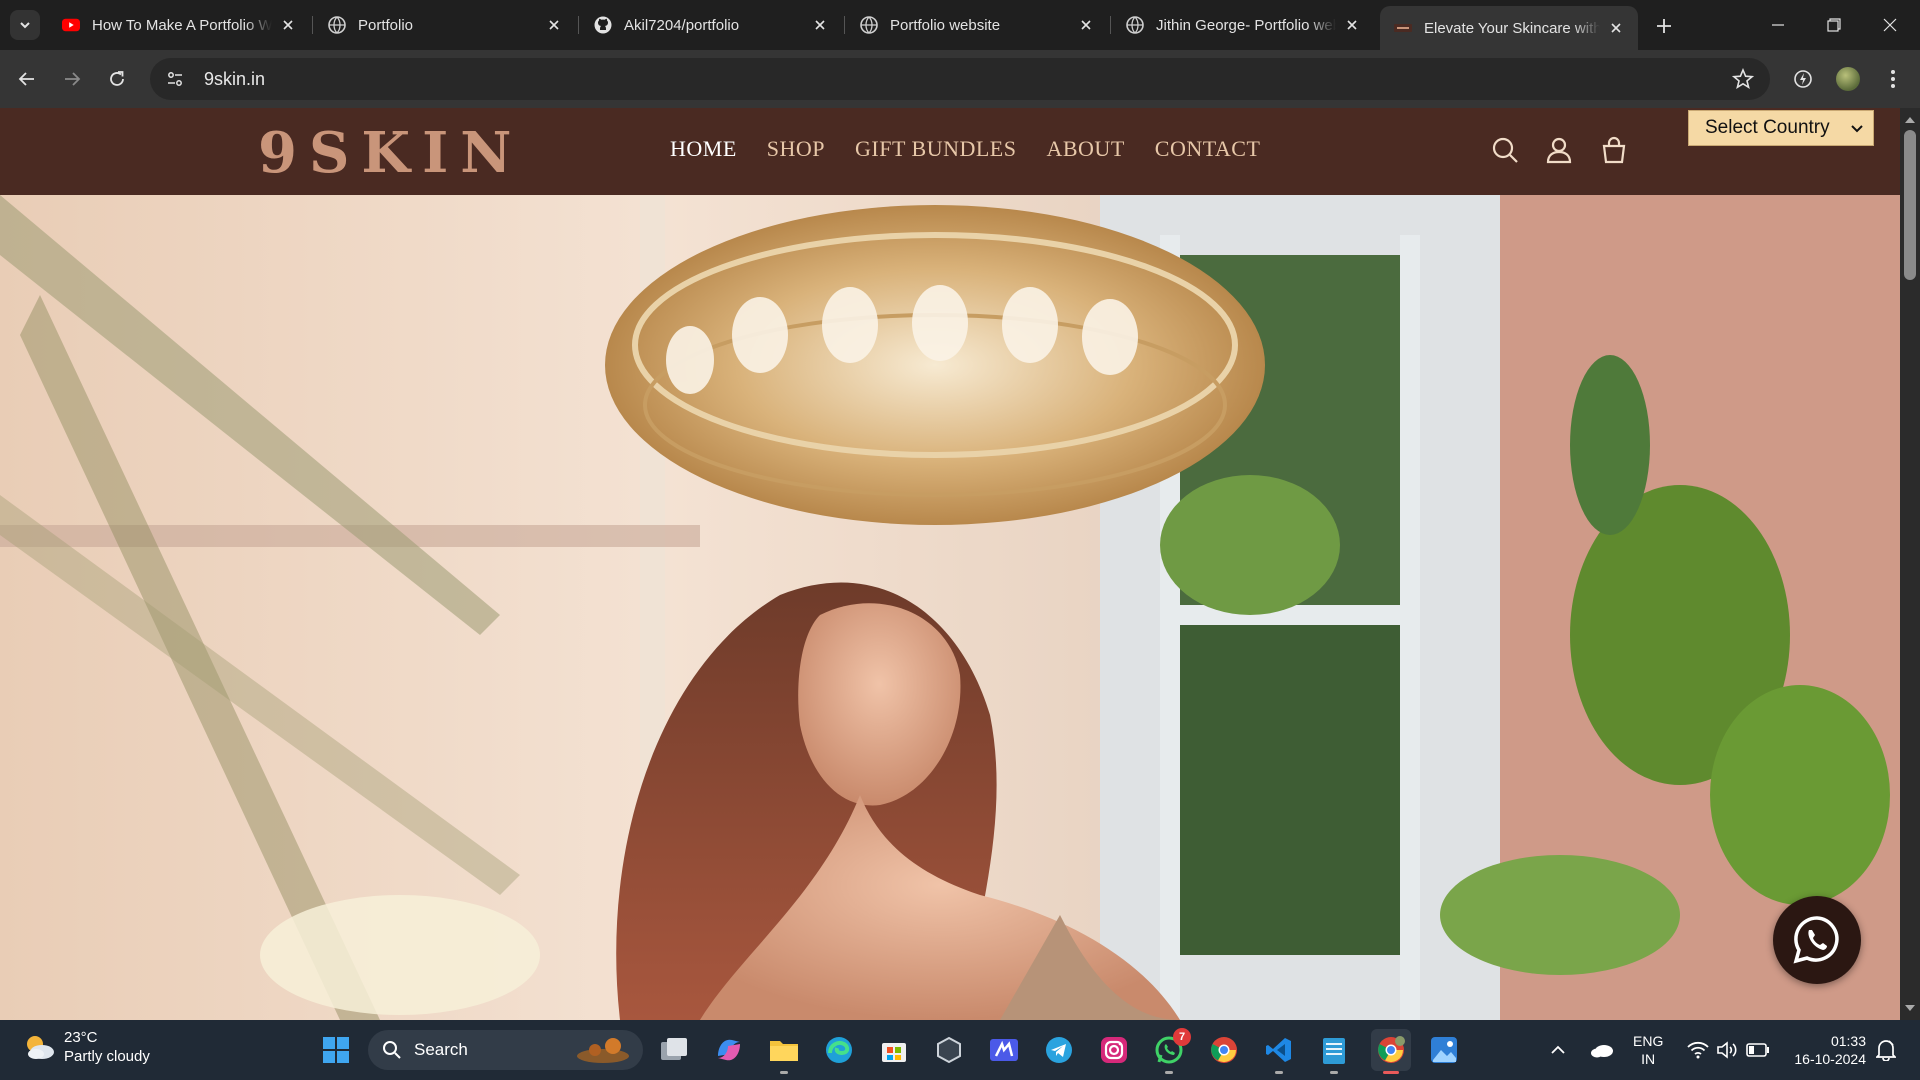 The height and width of the screenshot is (1080, 1920). Describe the element at coordinates (784, 1053) in the screenshot. I see `file-explorer-icon` at that location.